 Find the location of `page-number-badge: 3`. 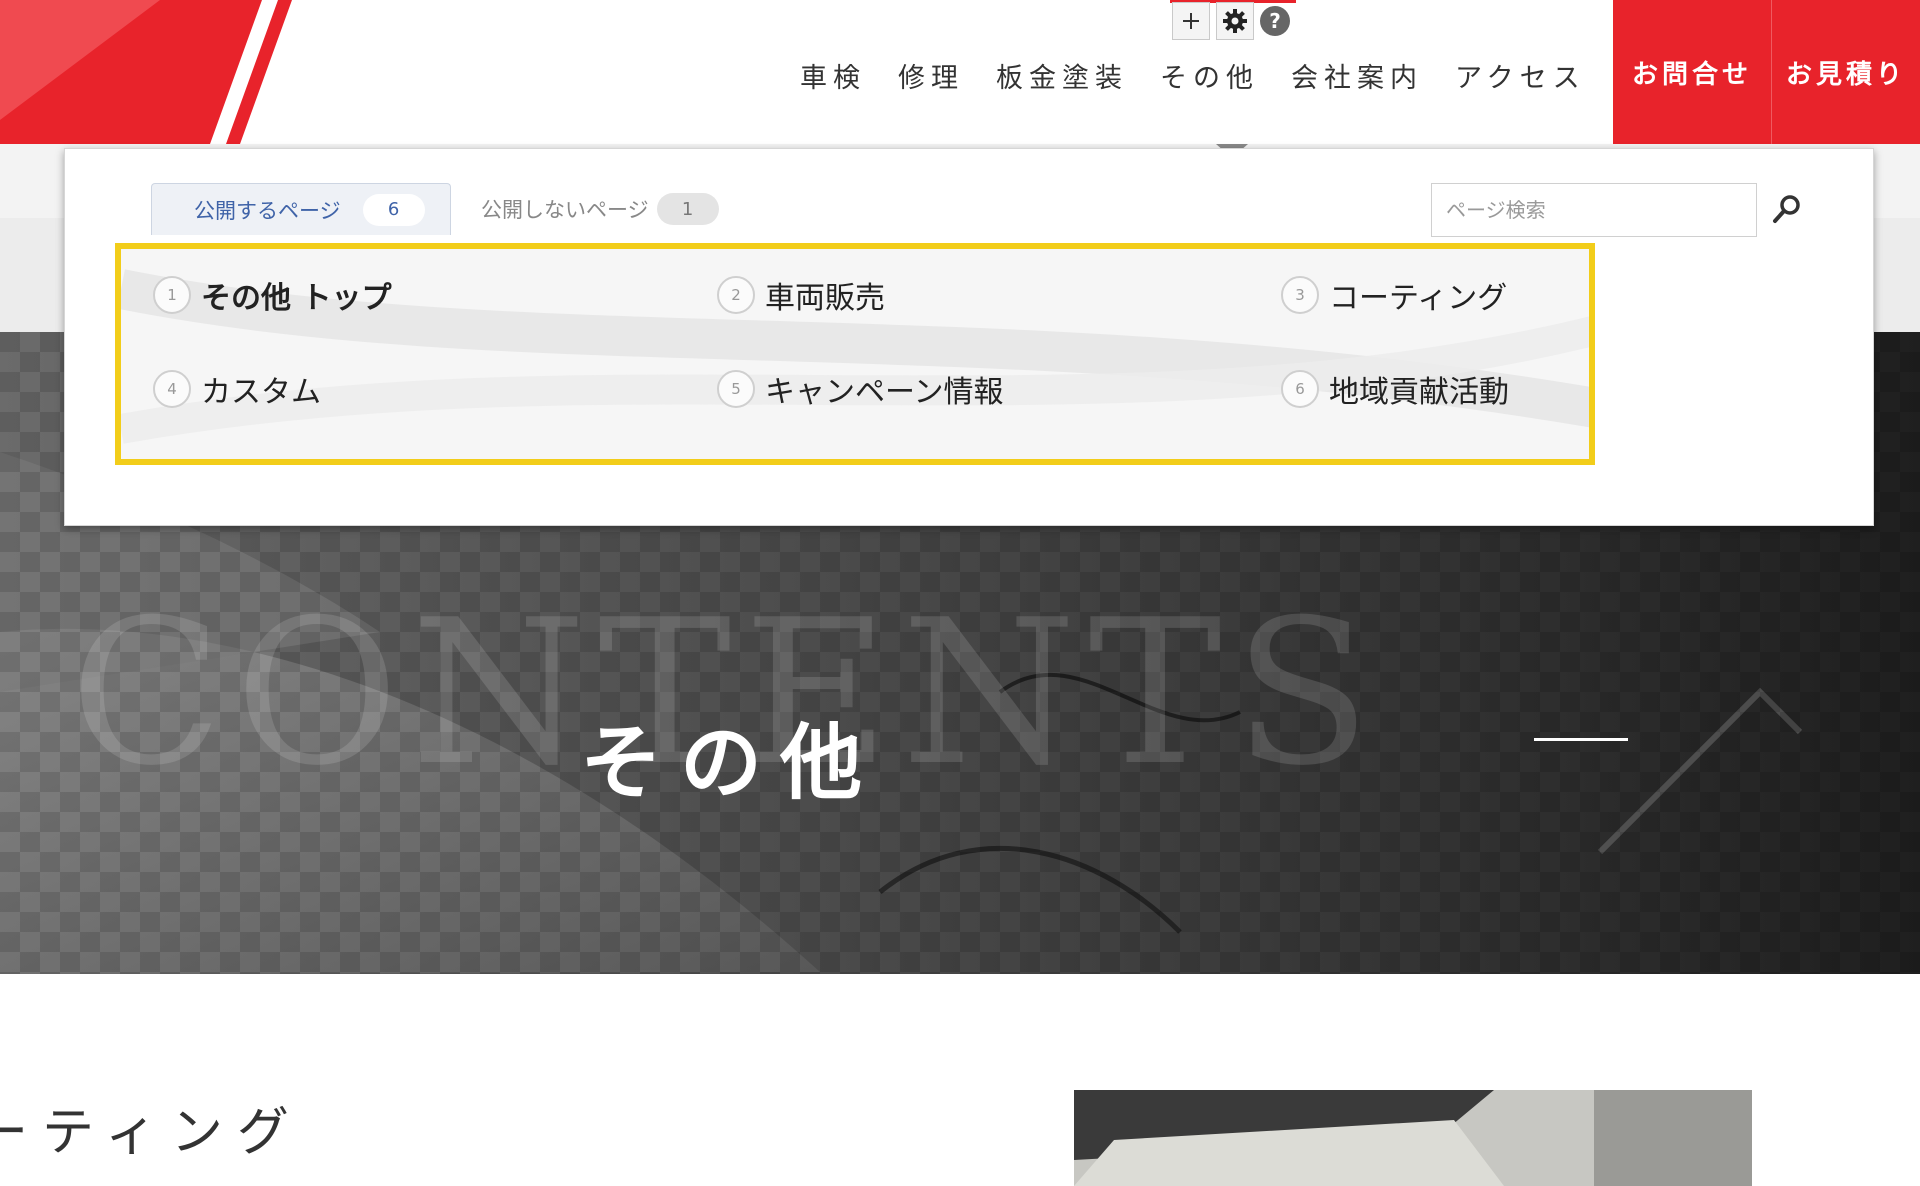

page-number-badge: 3 is located at coordinates (1300, 295).